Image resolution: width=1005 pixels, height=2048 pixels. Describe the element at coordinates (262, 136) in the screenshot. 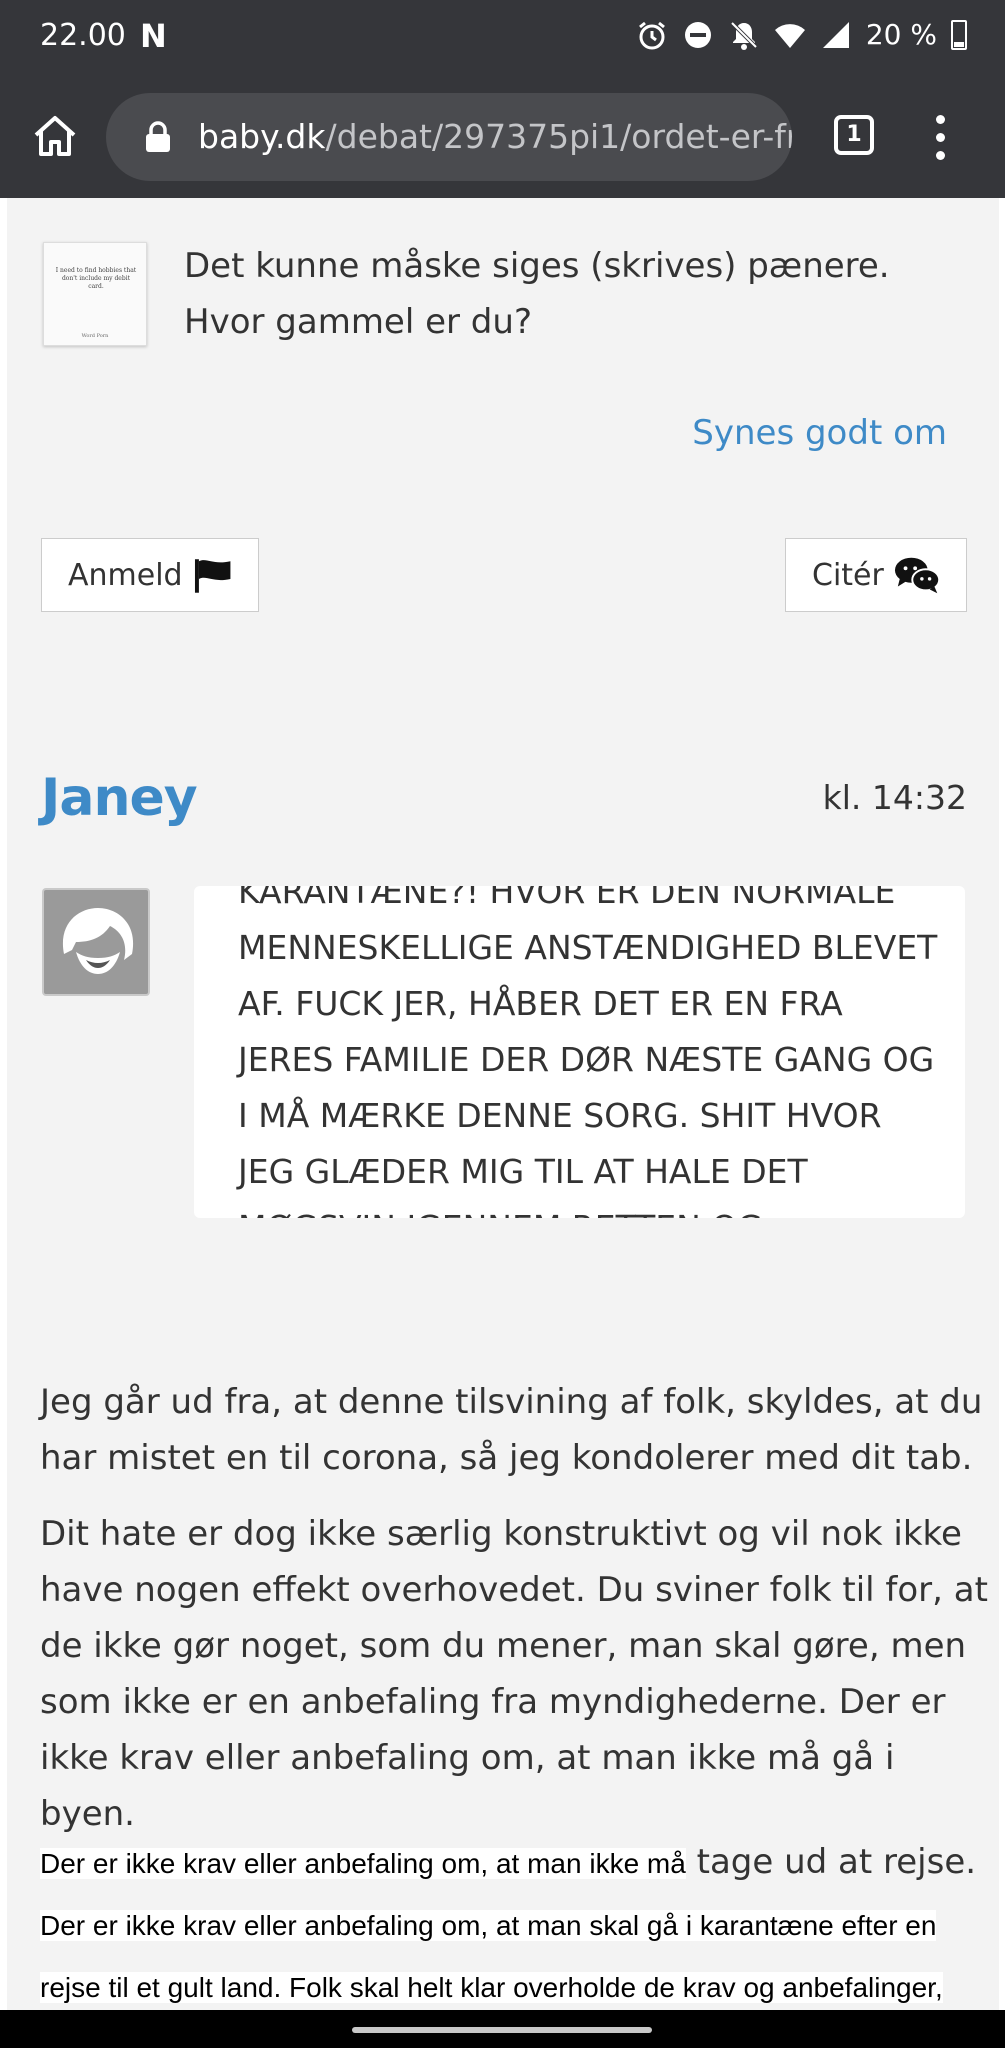

I see `url-host: baby.dk` at that location.